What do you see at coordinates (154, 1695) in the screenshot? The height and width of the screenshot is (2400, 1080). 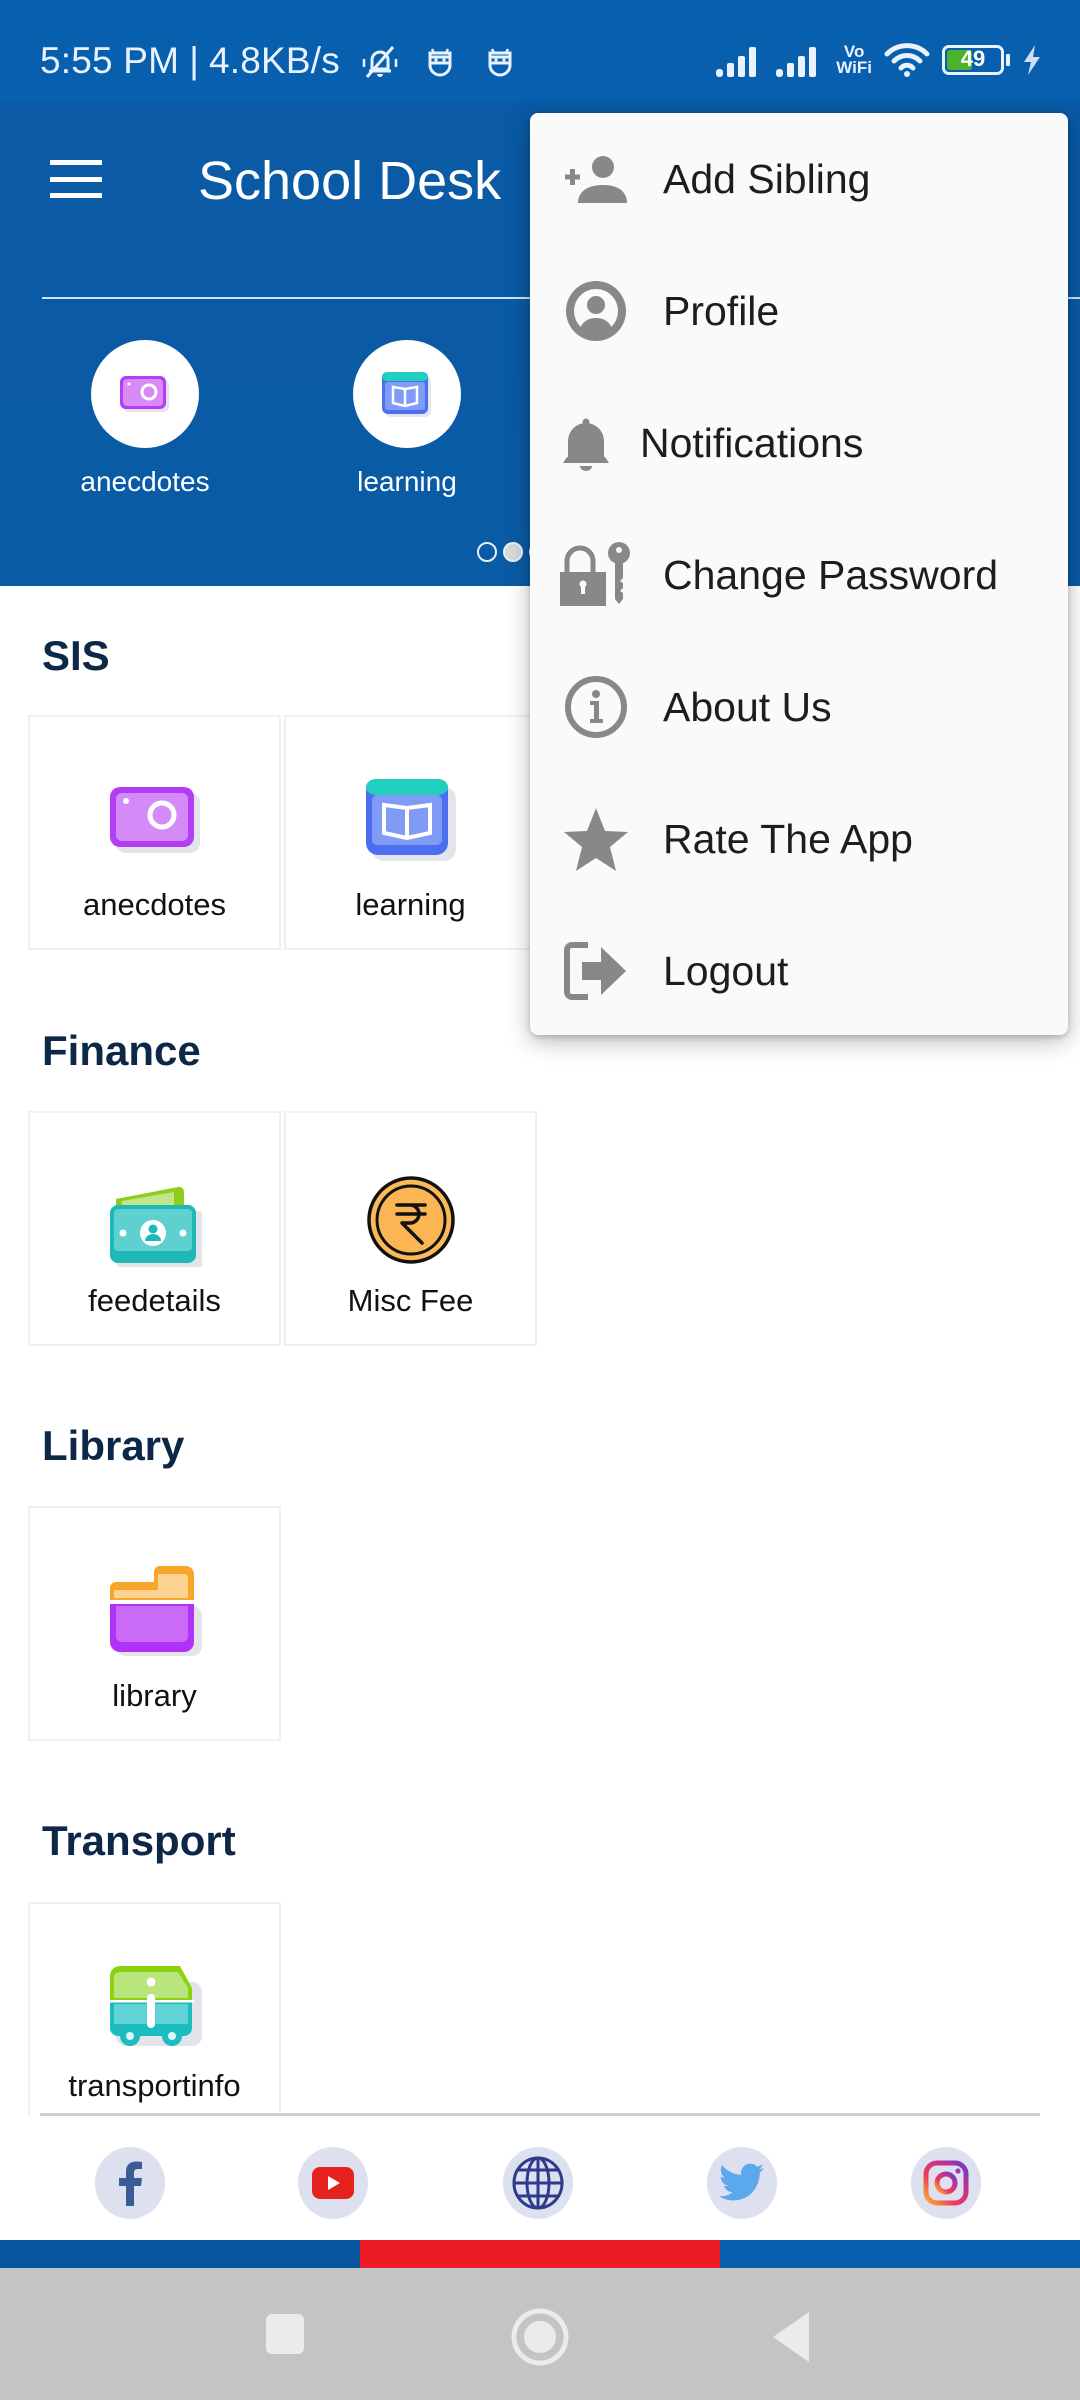 I see `tile-label: library` at bounding box center [154, 1695].